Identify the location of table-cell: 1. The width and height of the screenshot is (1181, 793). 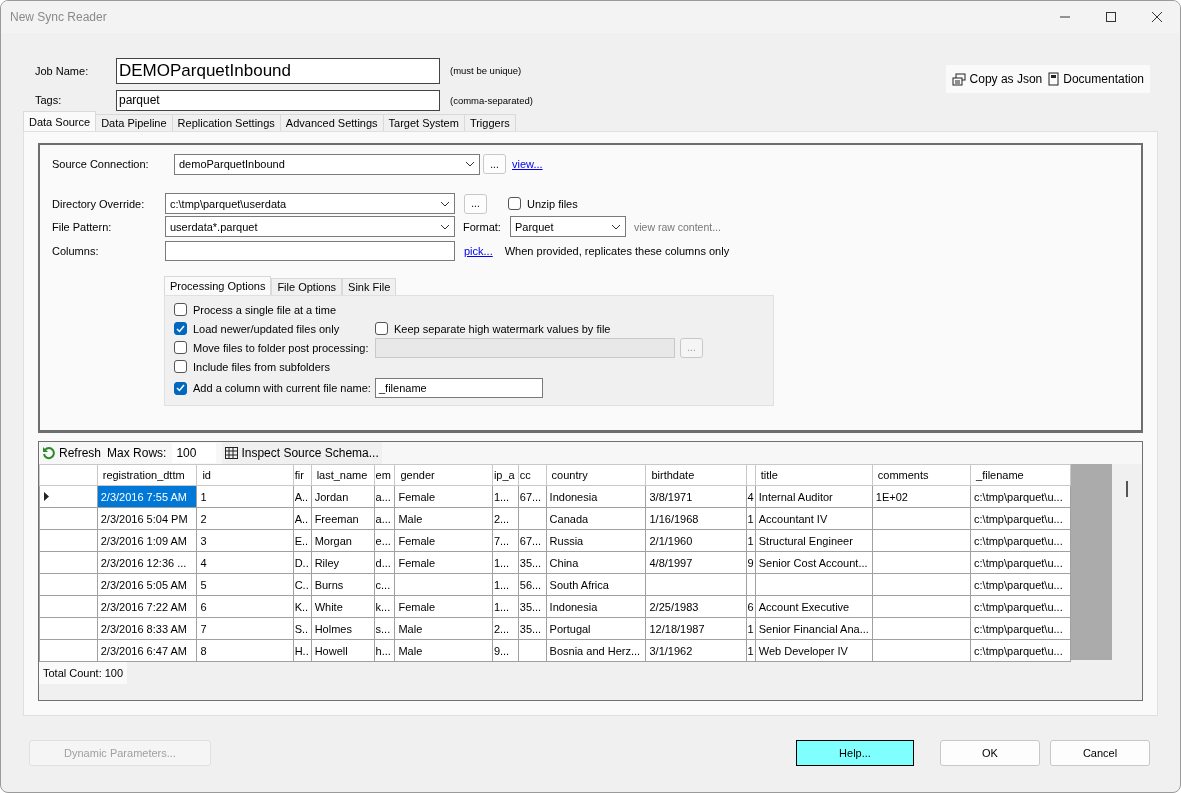
(751, 518).